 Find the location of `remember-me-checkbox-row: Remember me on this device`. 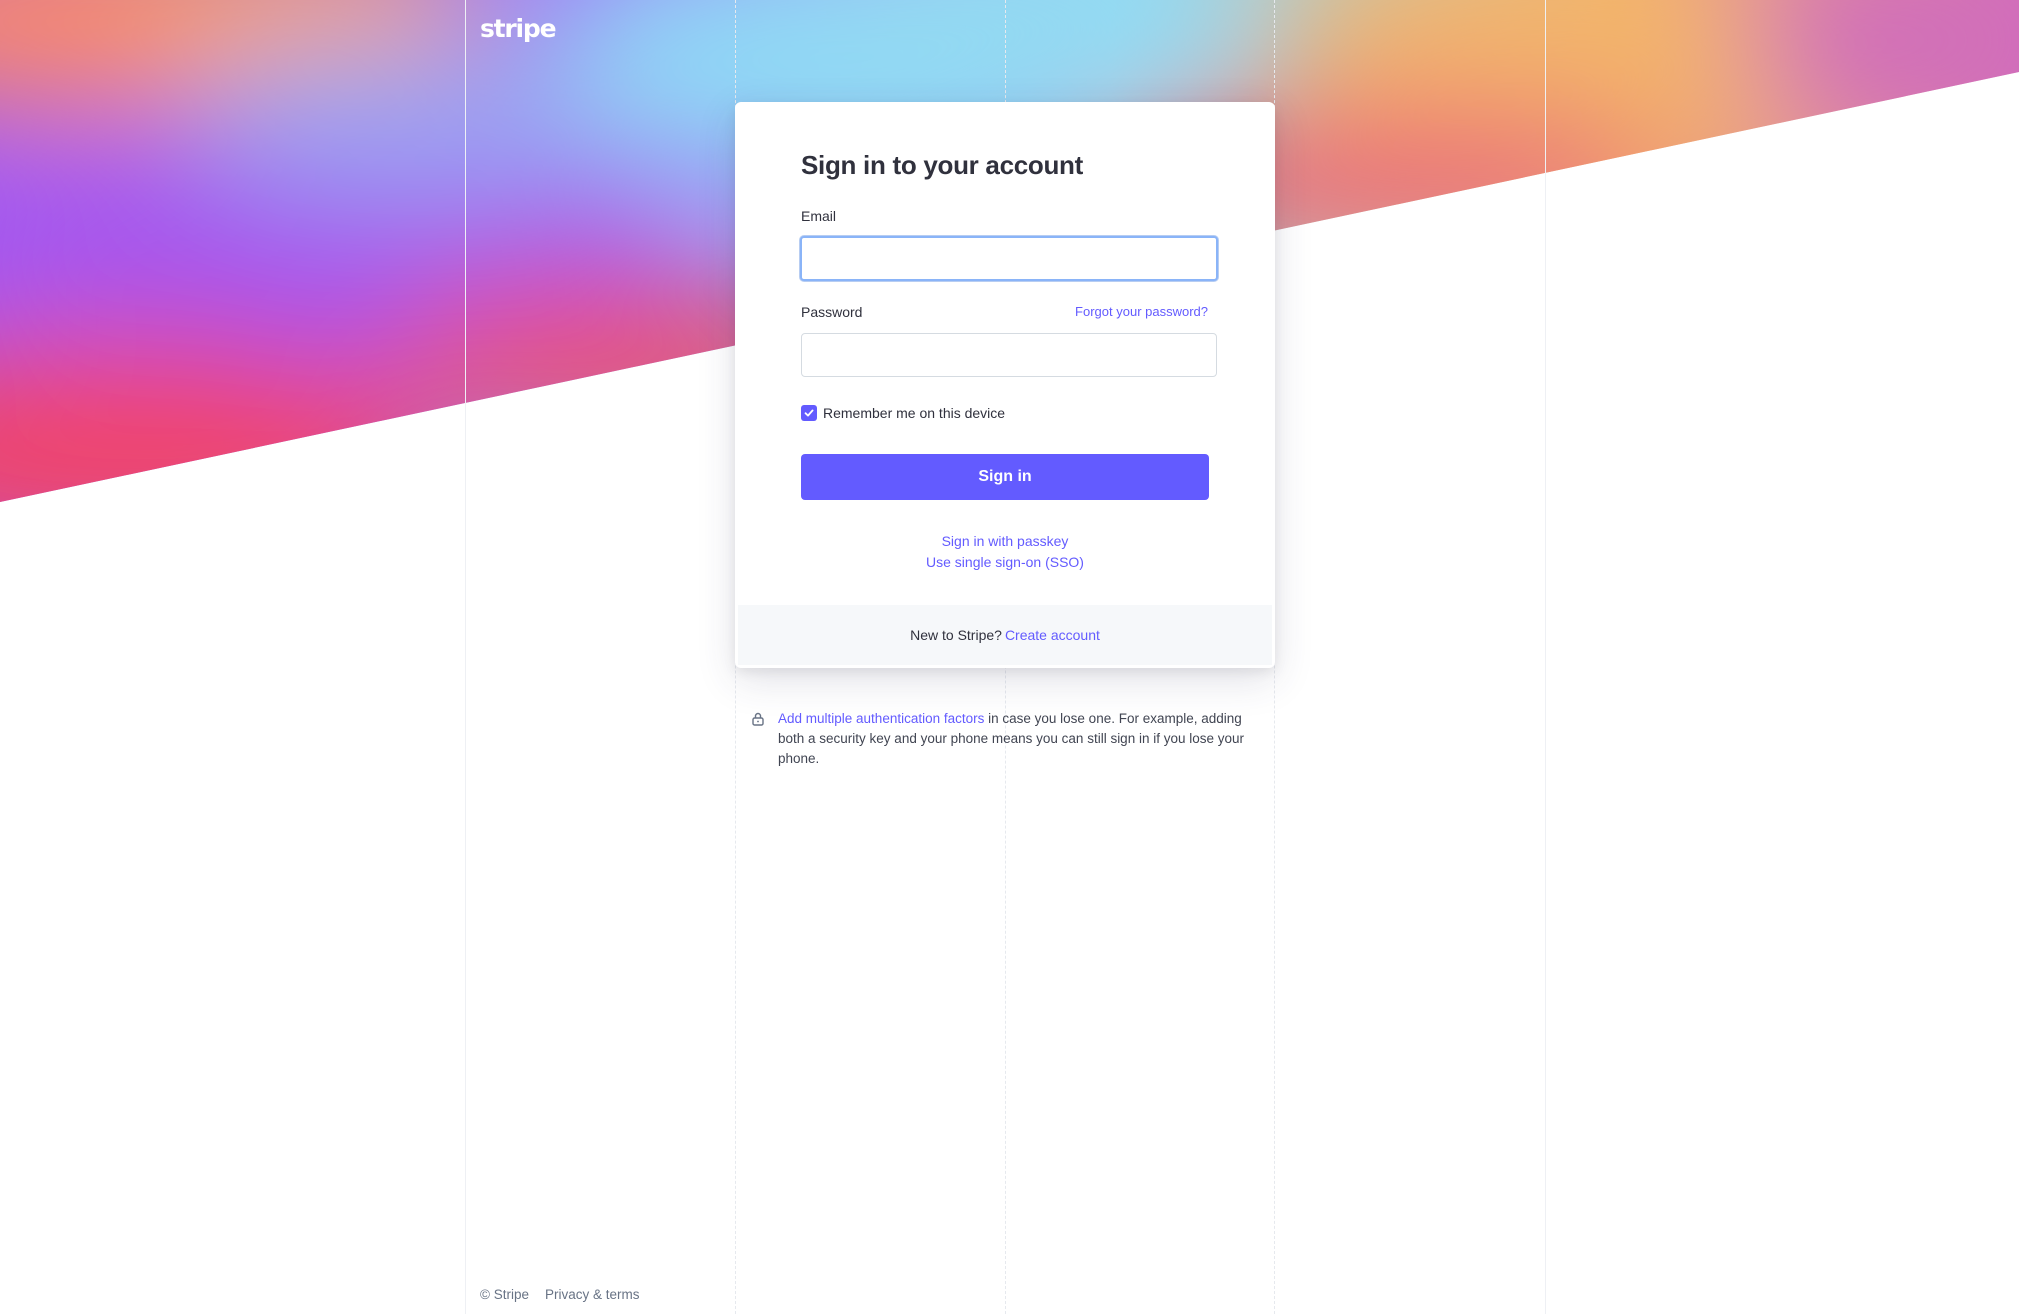

remember-me-checkbox-row: Remember me on this device is located at coordinates (903, 413).